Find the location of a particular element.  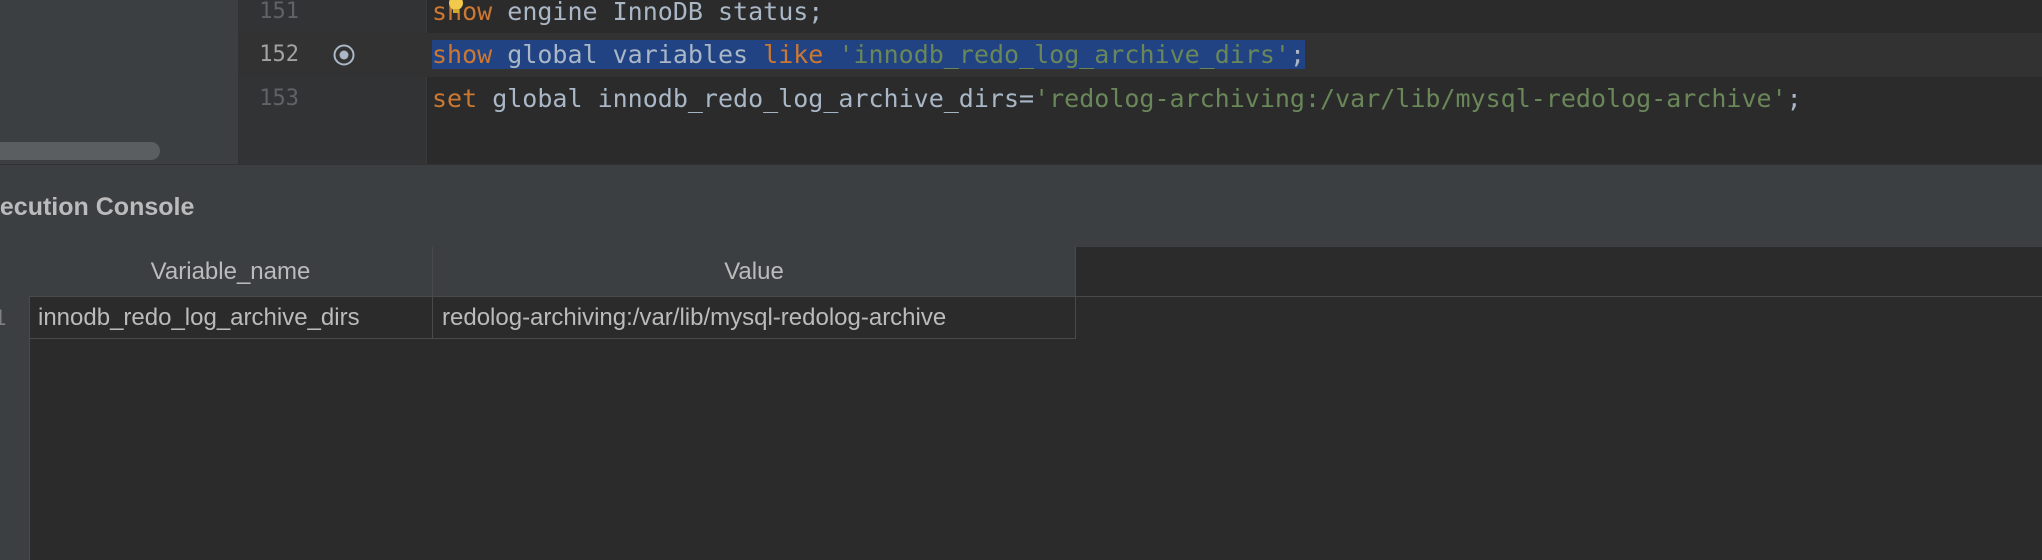

line-number: 152 is located at coordinates (279, 54).